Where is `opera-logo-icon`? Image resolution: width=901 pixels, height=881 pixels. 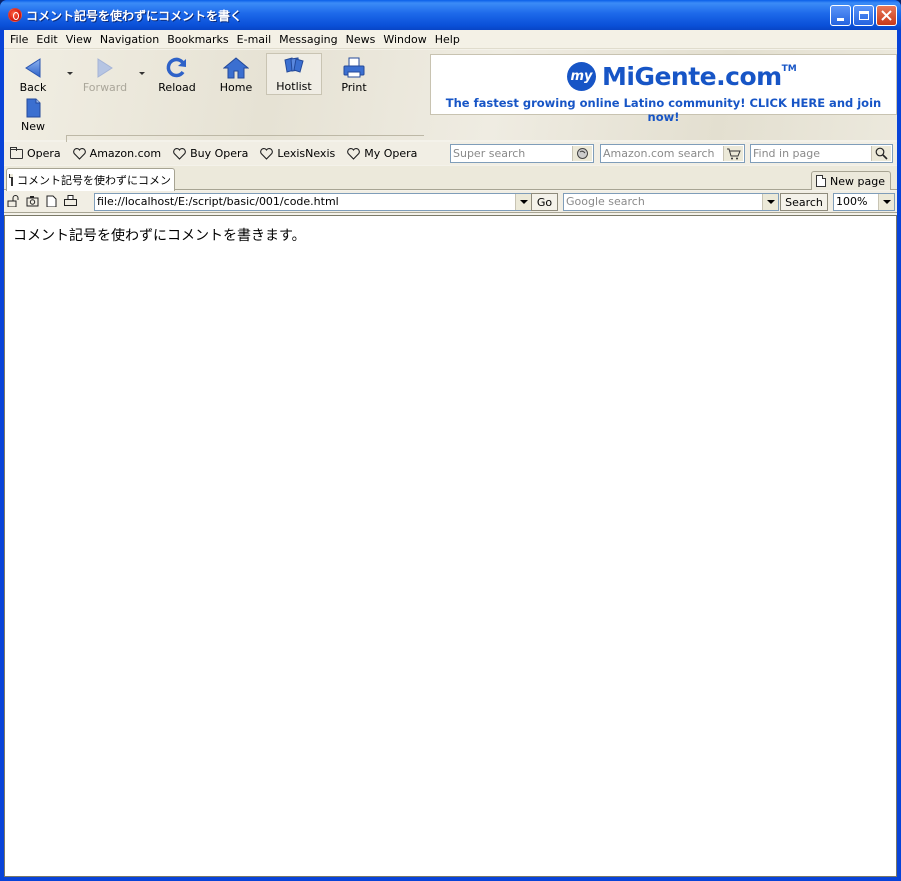
opera-logo-icon is located at coordinates (15, 15).